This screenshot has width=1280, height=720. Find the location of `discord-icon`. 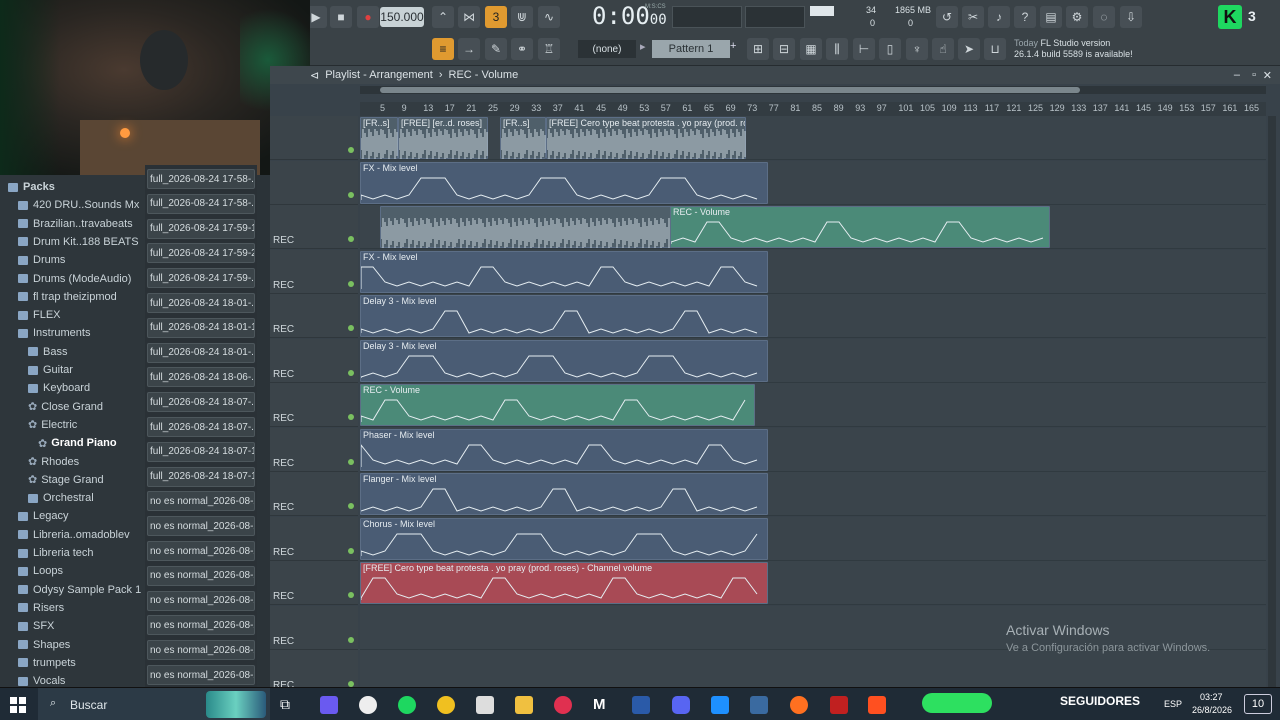

discord-icon is located at coordinates (681, 705).